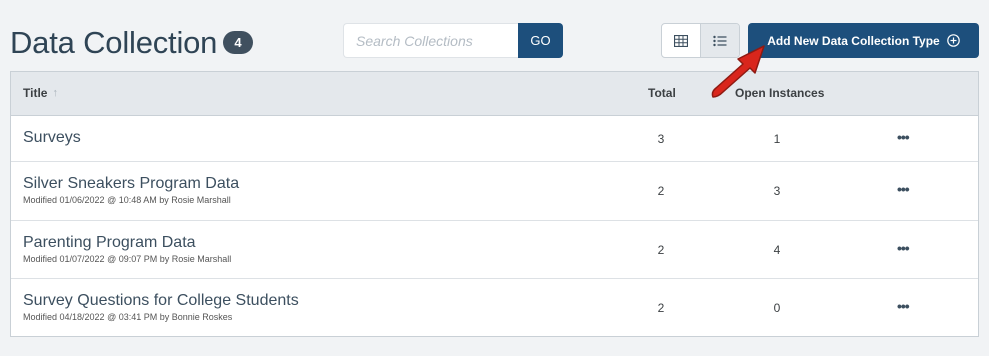  What do you see at coordinates (494, 139) in the screenshot?
I see `table-row: Surveys 3 1 •••` at bounding box center [494, 139].